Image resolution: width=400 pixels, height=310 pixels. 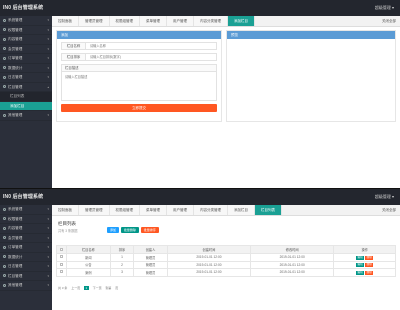 I want to click on column-description-textarea, so click(x=139, y=86).